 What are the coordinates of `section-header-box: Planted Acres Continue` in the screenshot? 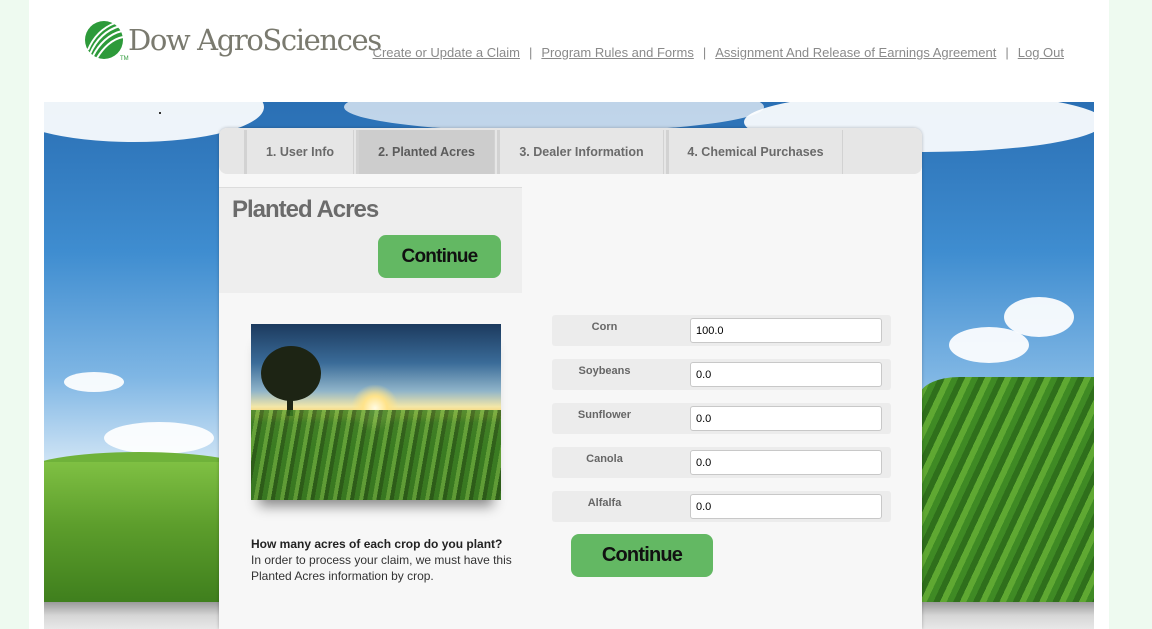 It's located at (370, 240).